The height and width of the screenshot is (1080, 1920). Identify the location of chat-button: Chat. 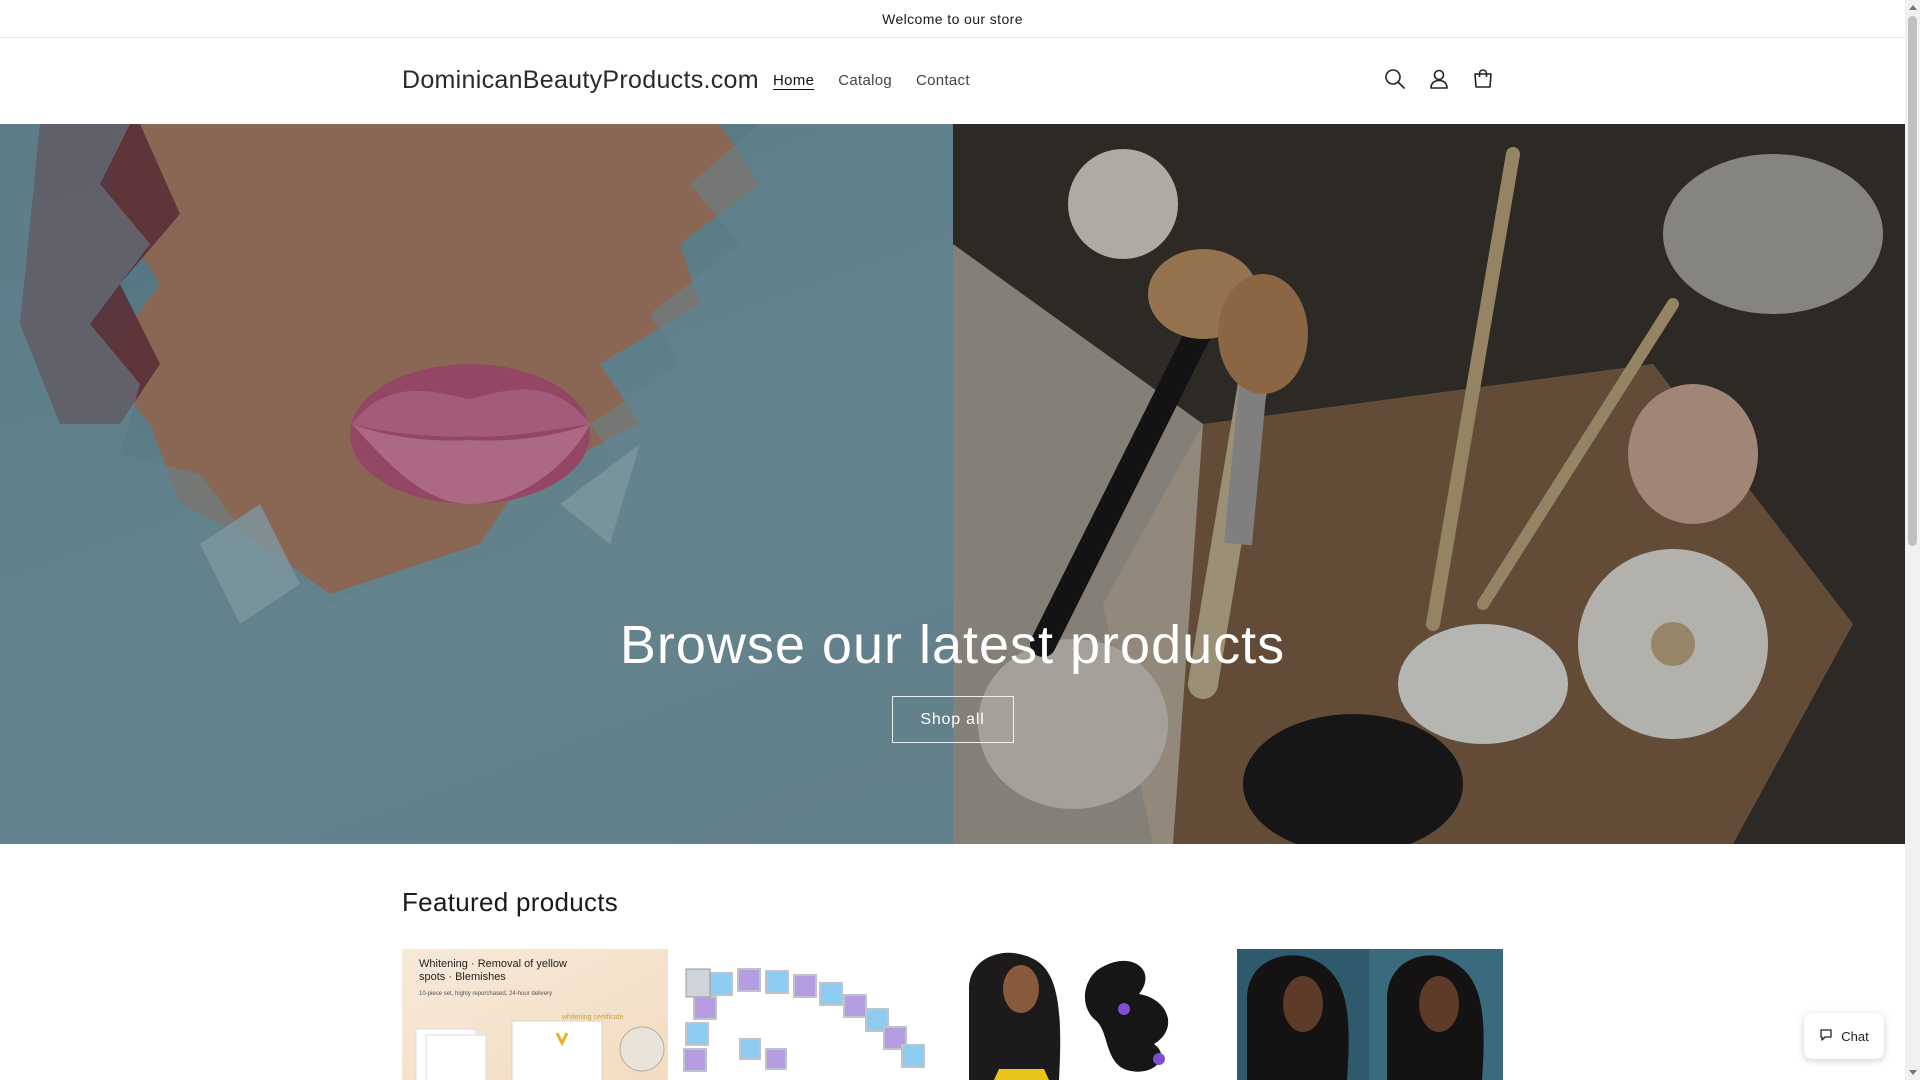
(1844, 1036).